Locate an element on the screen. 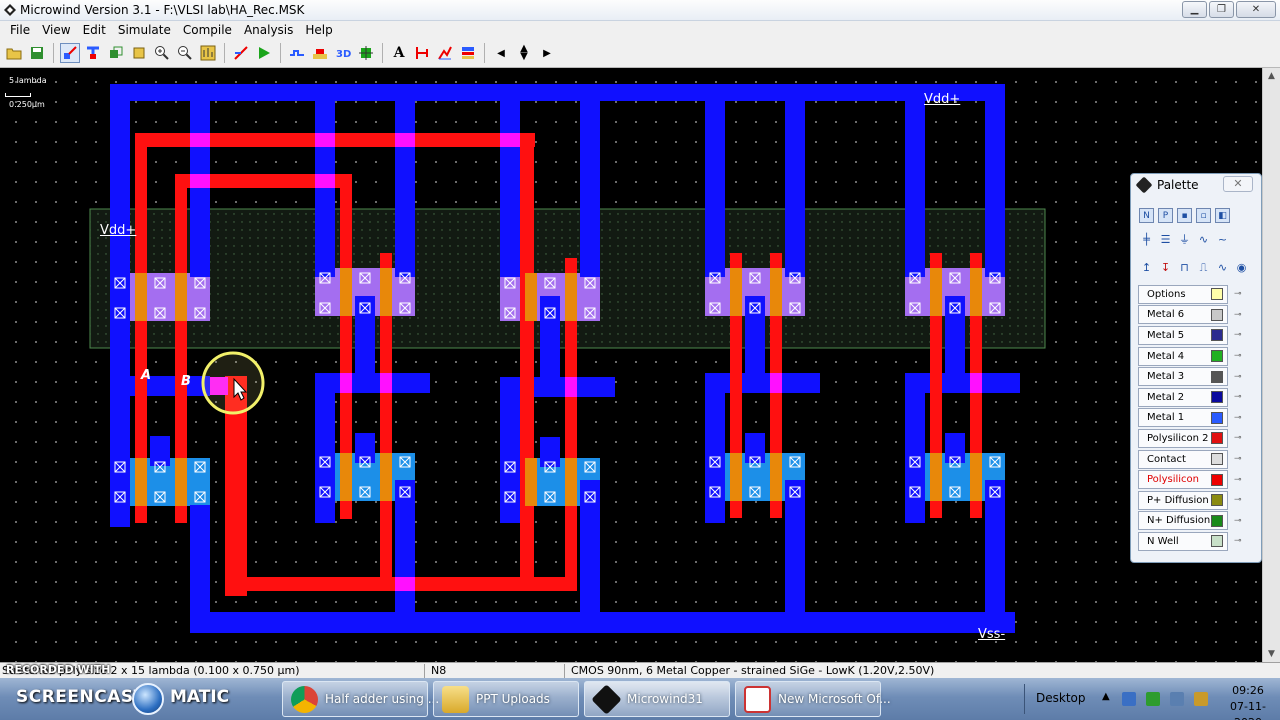 The image size is (1280, 720). tray-expand-icon: ▲ is located at coordinates (1106, 696).